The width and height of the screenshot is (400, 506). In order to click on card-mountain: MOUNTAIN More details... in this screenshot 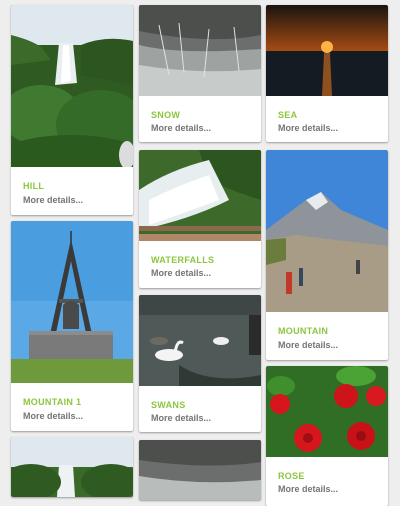, I will do `click(327, 255)`.